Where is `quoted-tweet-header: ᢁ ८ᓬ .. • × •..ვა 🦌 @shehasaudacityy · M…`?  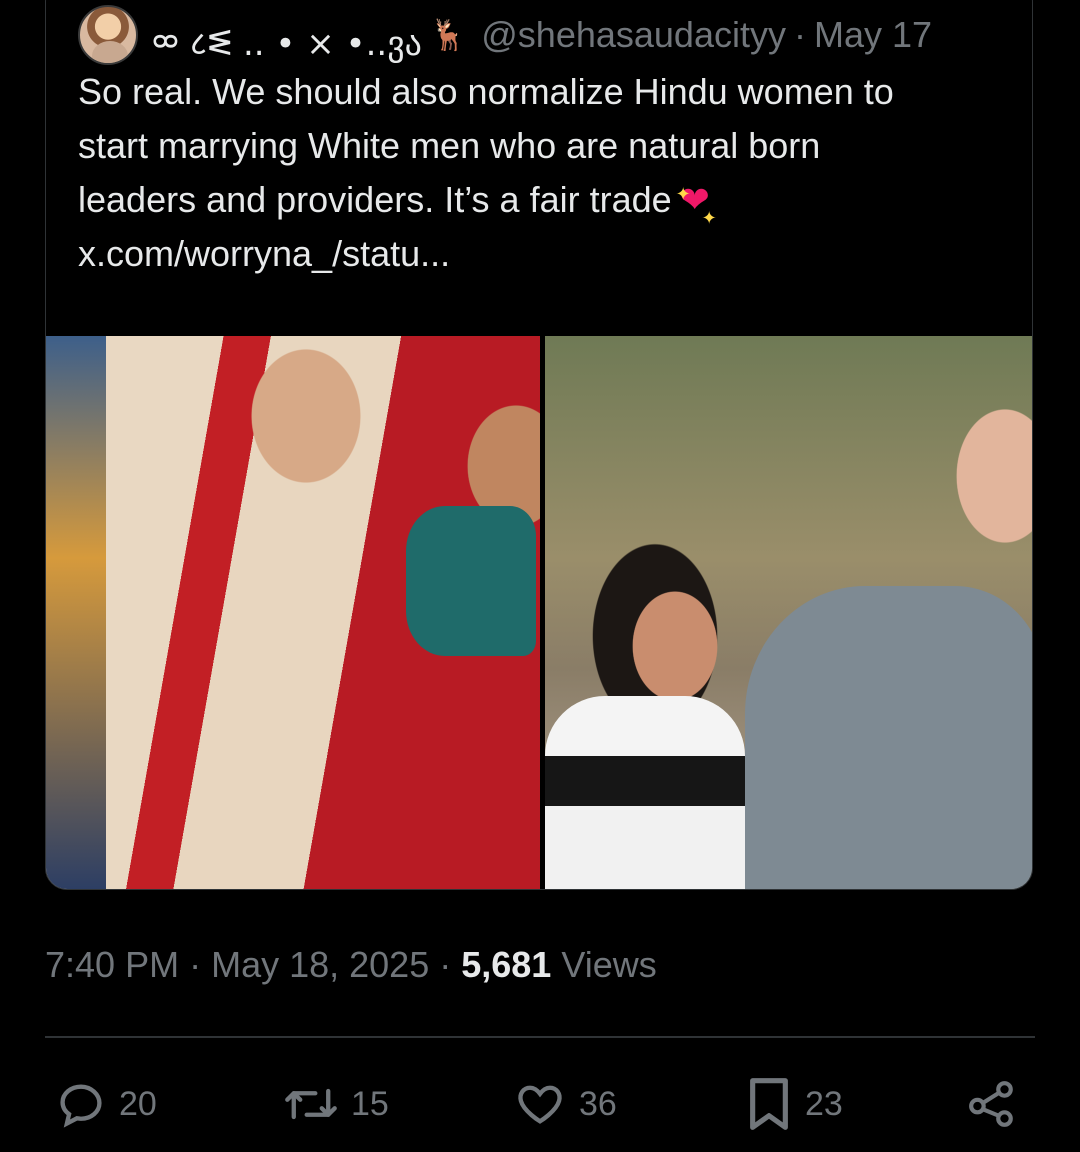 quoted-tweet-header: ᢁ ८ᓬ .. • × •..ვა 🦌 @shehasaudacityy · M… is located at coordinates (505, 35).